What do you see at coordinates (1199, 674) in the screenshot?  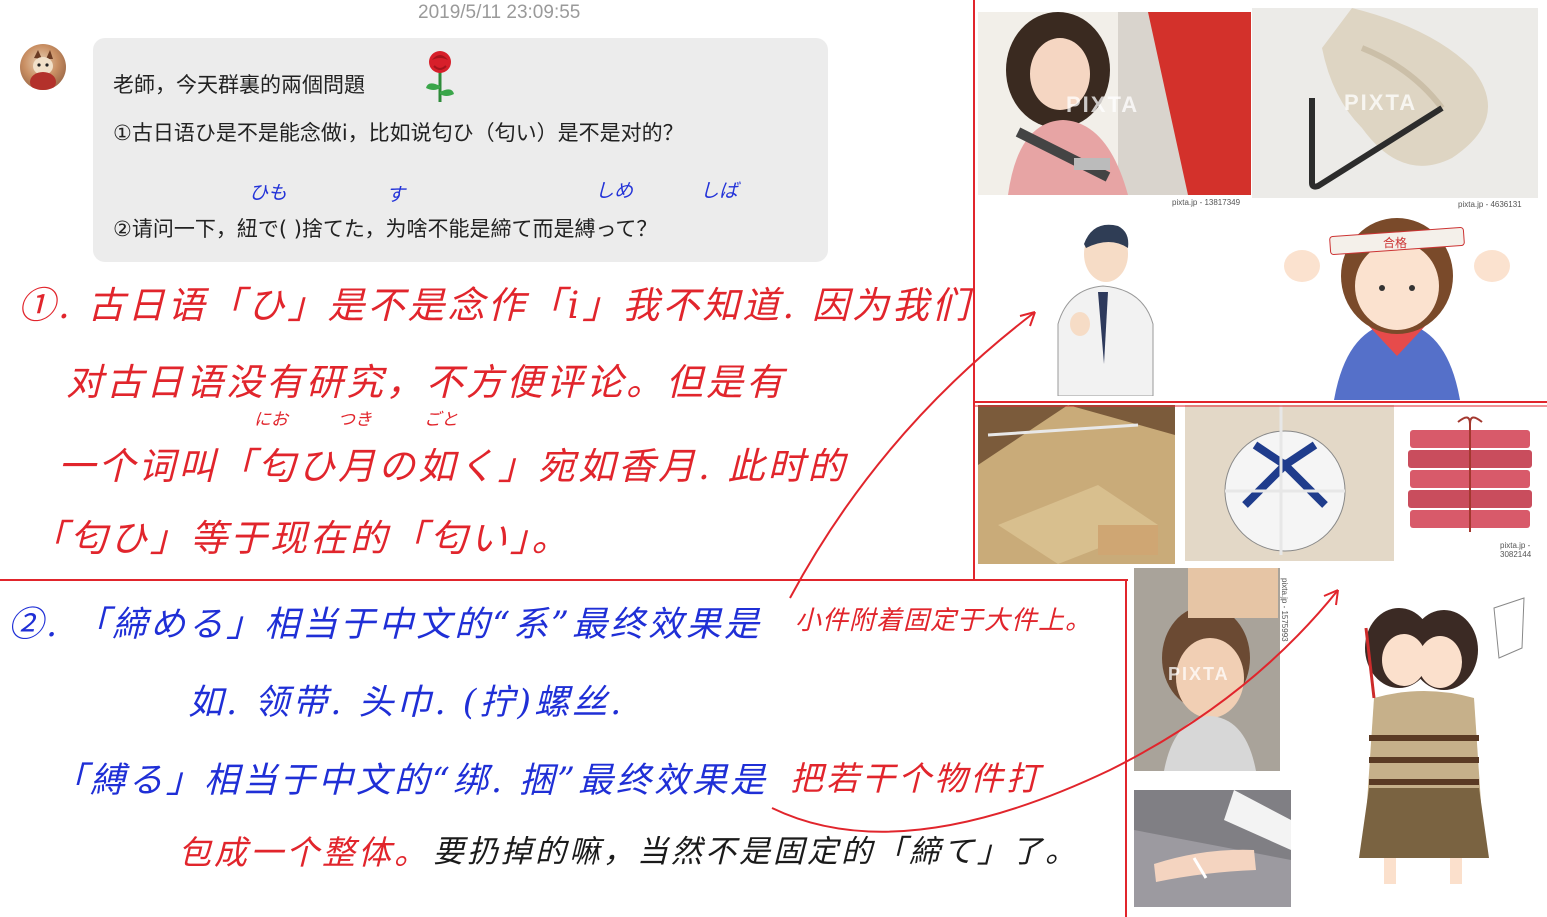 I see `watermark-3: PIXTA` at bounding box center [1199, 674].